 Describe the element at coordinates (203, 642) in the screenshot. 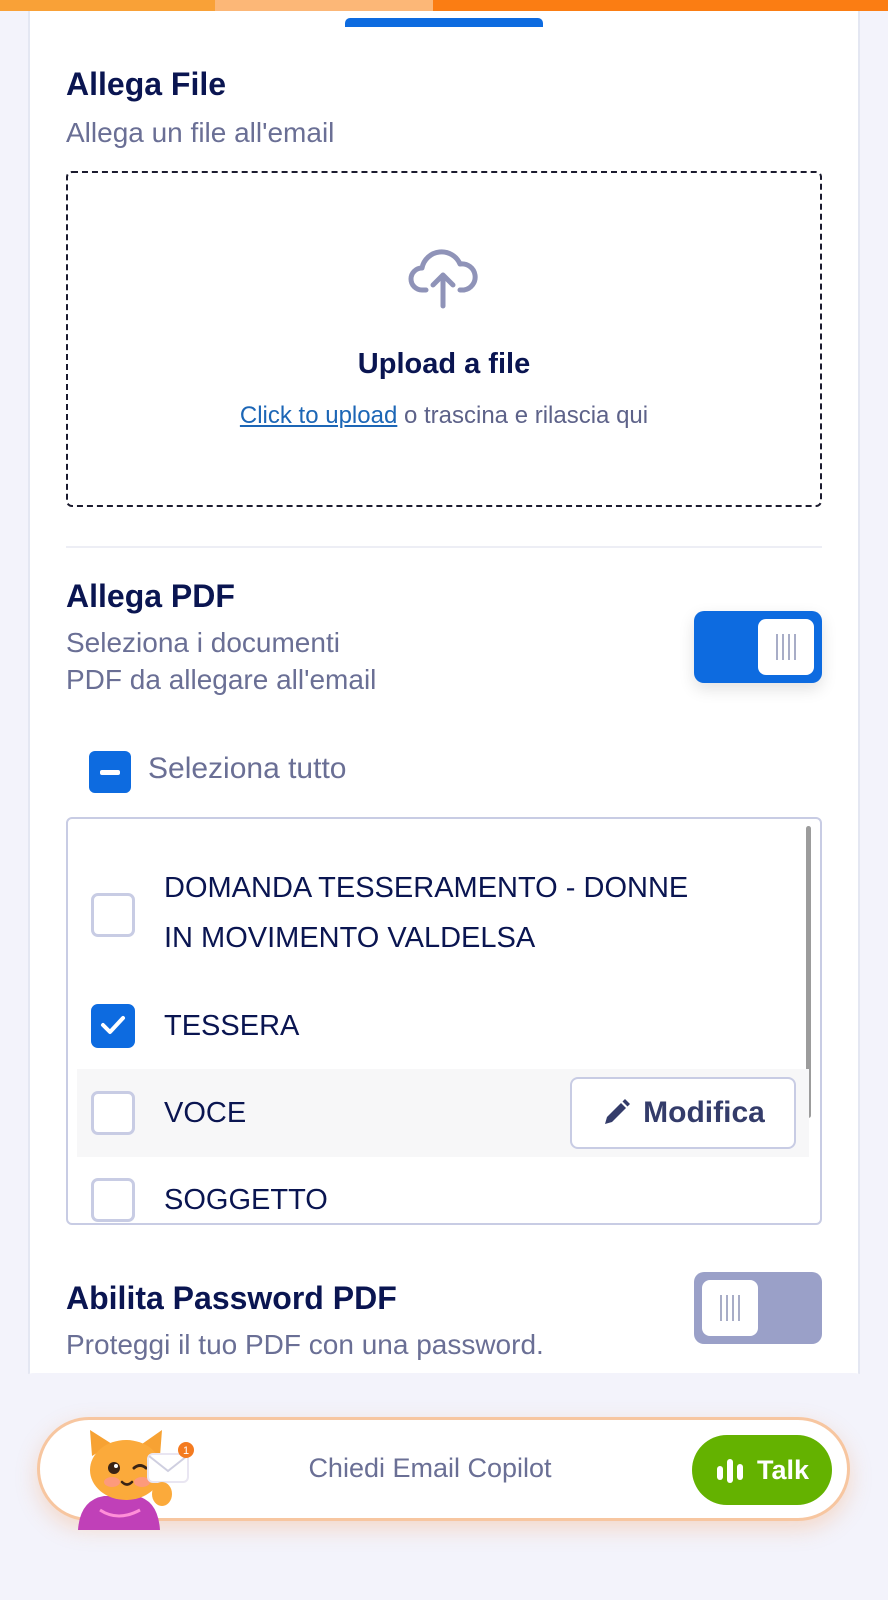

I see `attach-pdf-subtitle-line1: Seleziona i documenti` at that location.